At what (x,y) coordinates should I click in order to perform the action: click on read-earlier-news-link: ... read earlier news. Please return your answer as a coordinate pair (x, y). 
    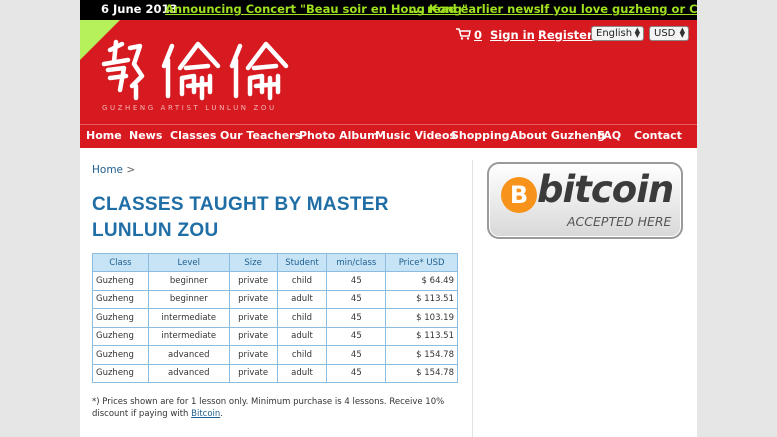
    Looking at the image, I should click on (475, 9).